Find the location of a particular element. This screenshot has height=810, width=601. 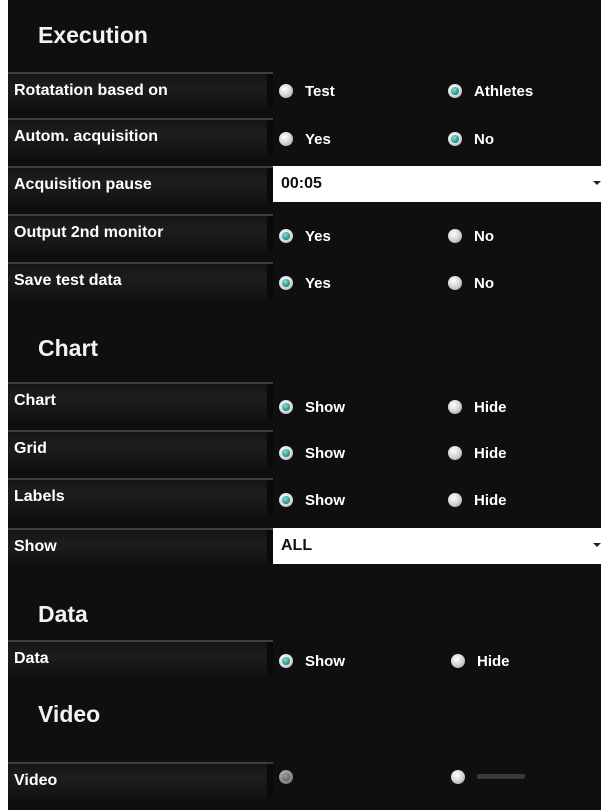

rotation-athletes-radio: Athletes is located at coordinates (490, 91).